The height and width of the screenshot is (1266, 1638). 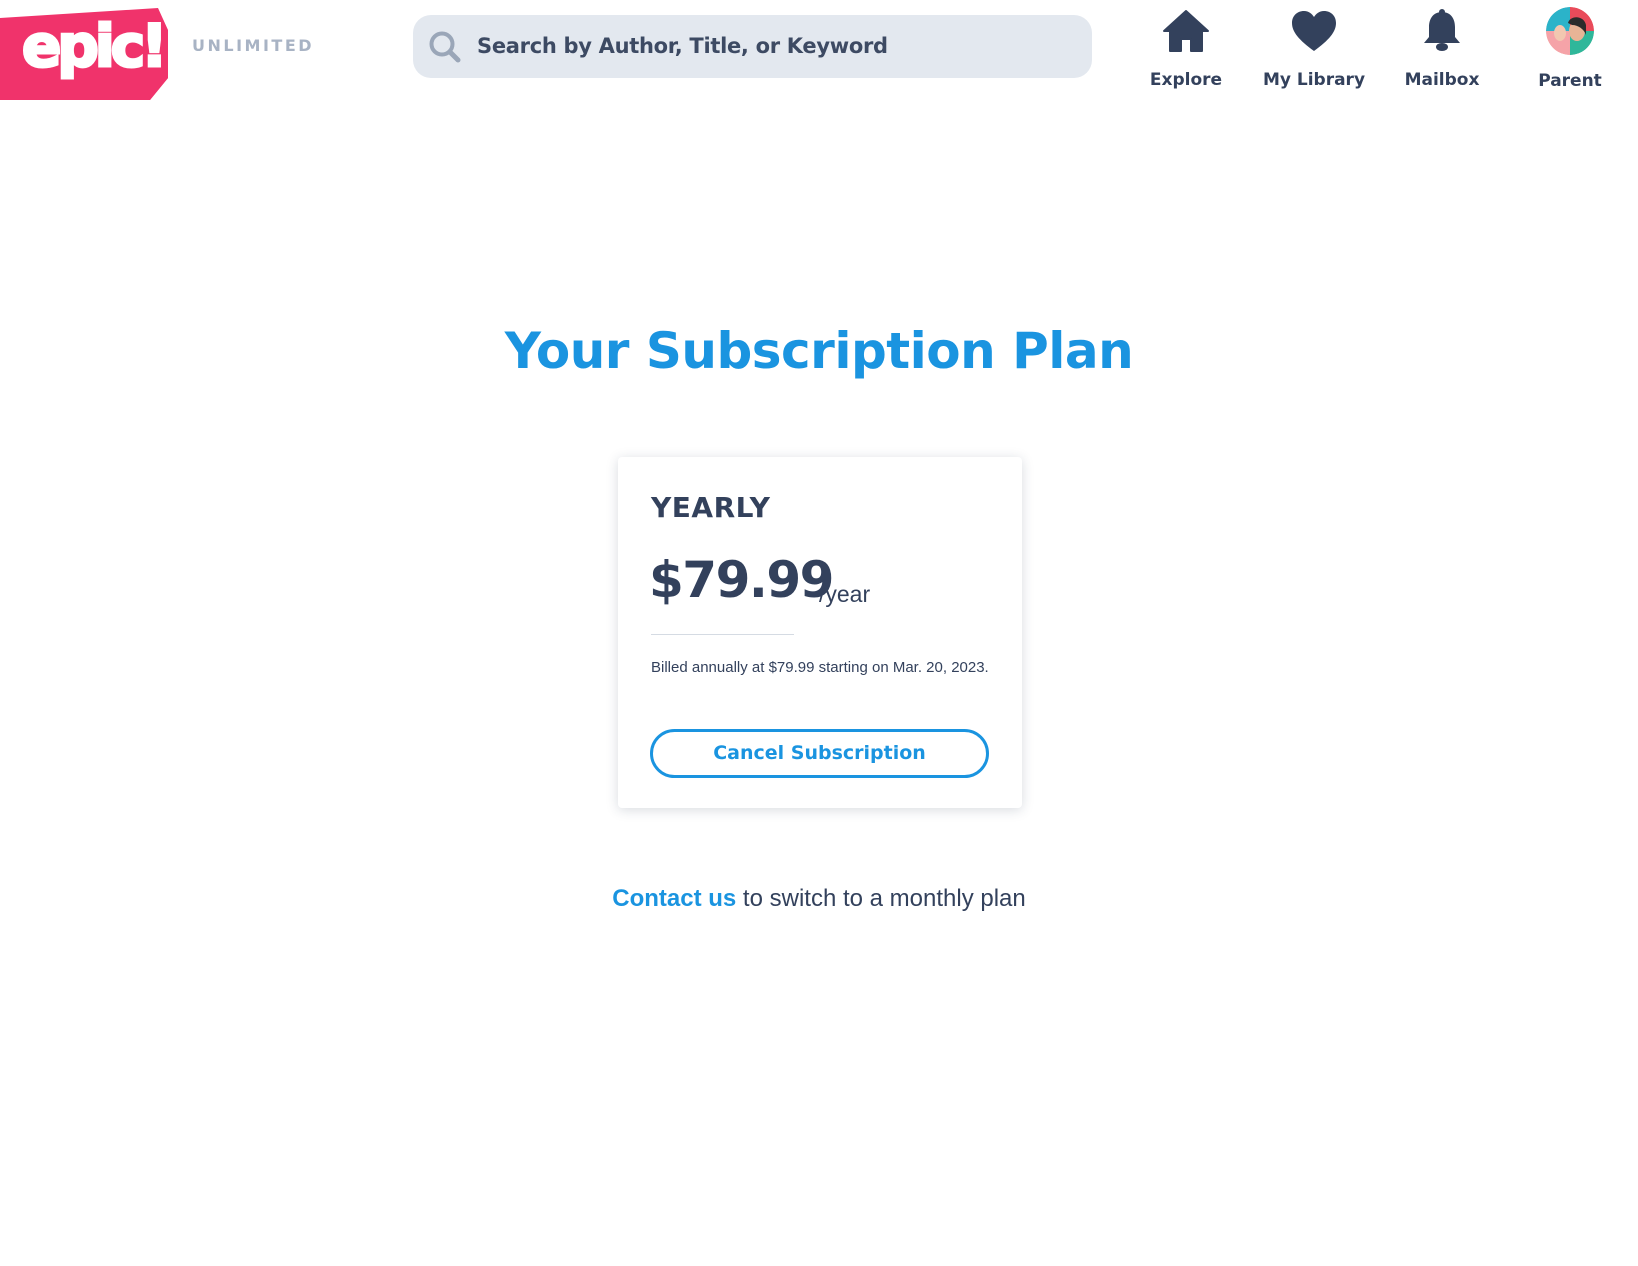 What do you see at coordinates (1442, 80) in the screenshot?
I see `nav-mailbox-label: Mailbox` at bounding box center [1442, 80].